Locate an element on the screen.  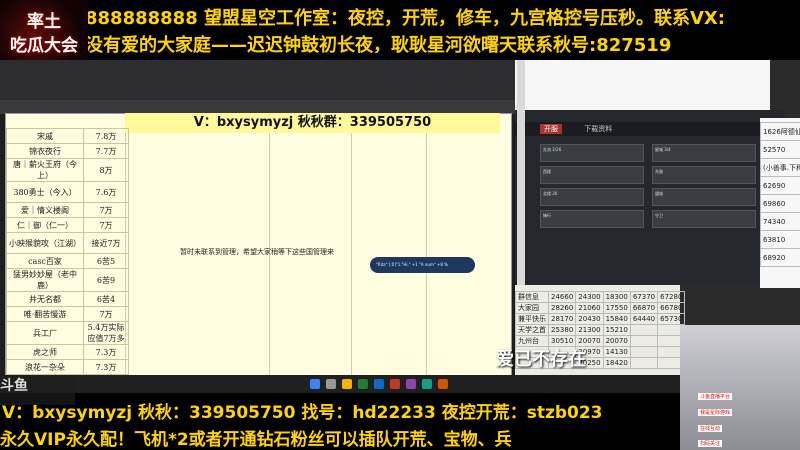
stat-cell: 69860 is located at coordinates (780, 203).